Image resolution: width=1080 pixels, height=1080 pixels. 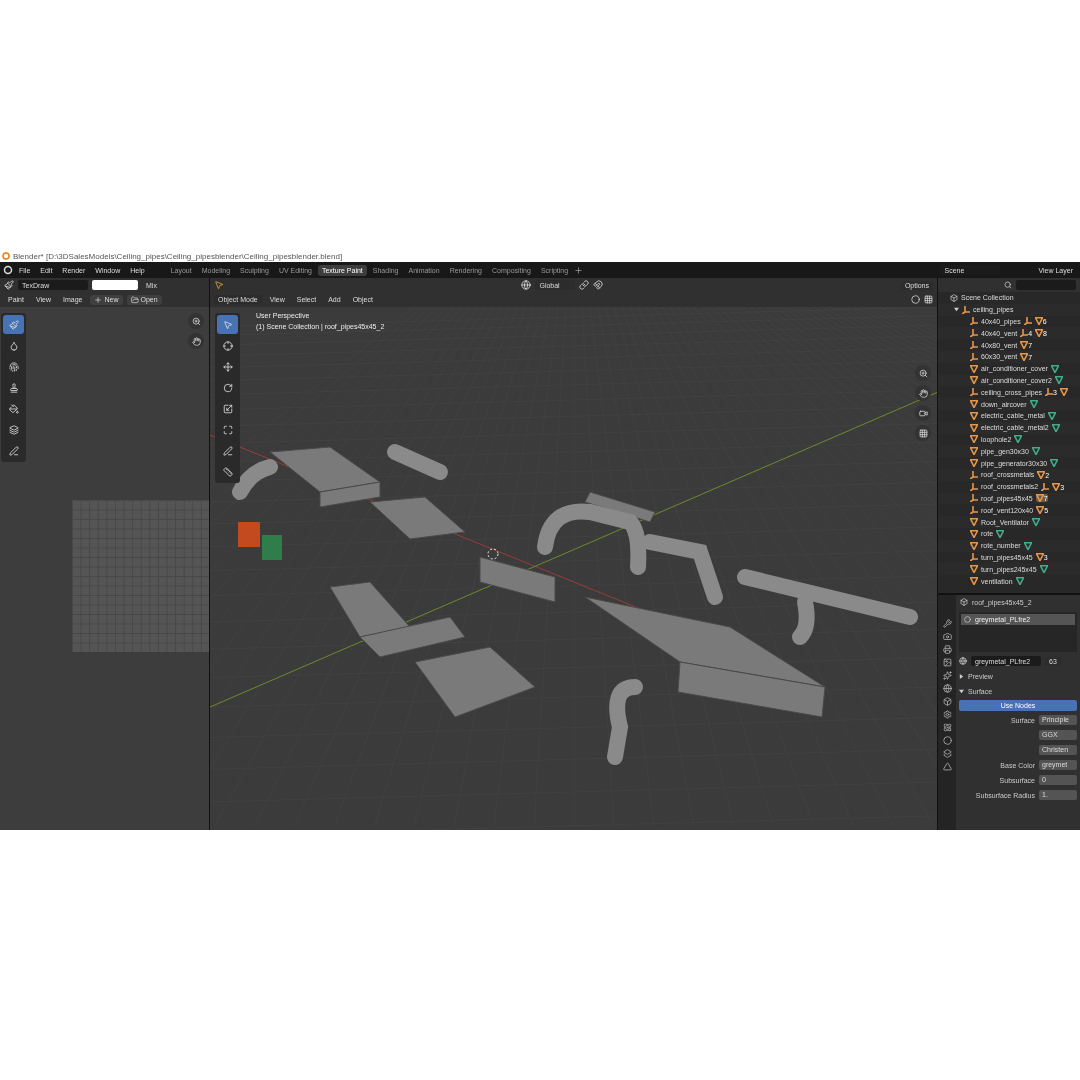 What do you see at coordinates (13, 366) in the screenshot?
I see `fingerprint-icon` at bounding box center [13, 366].